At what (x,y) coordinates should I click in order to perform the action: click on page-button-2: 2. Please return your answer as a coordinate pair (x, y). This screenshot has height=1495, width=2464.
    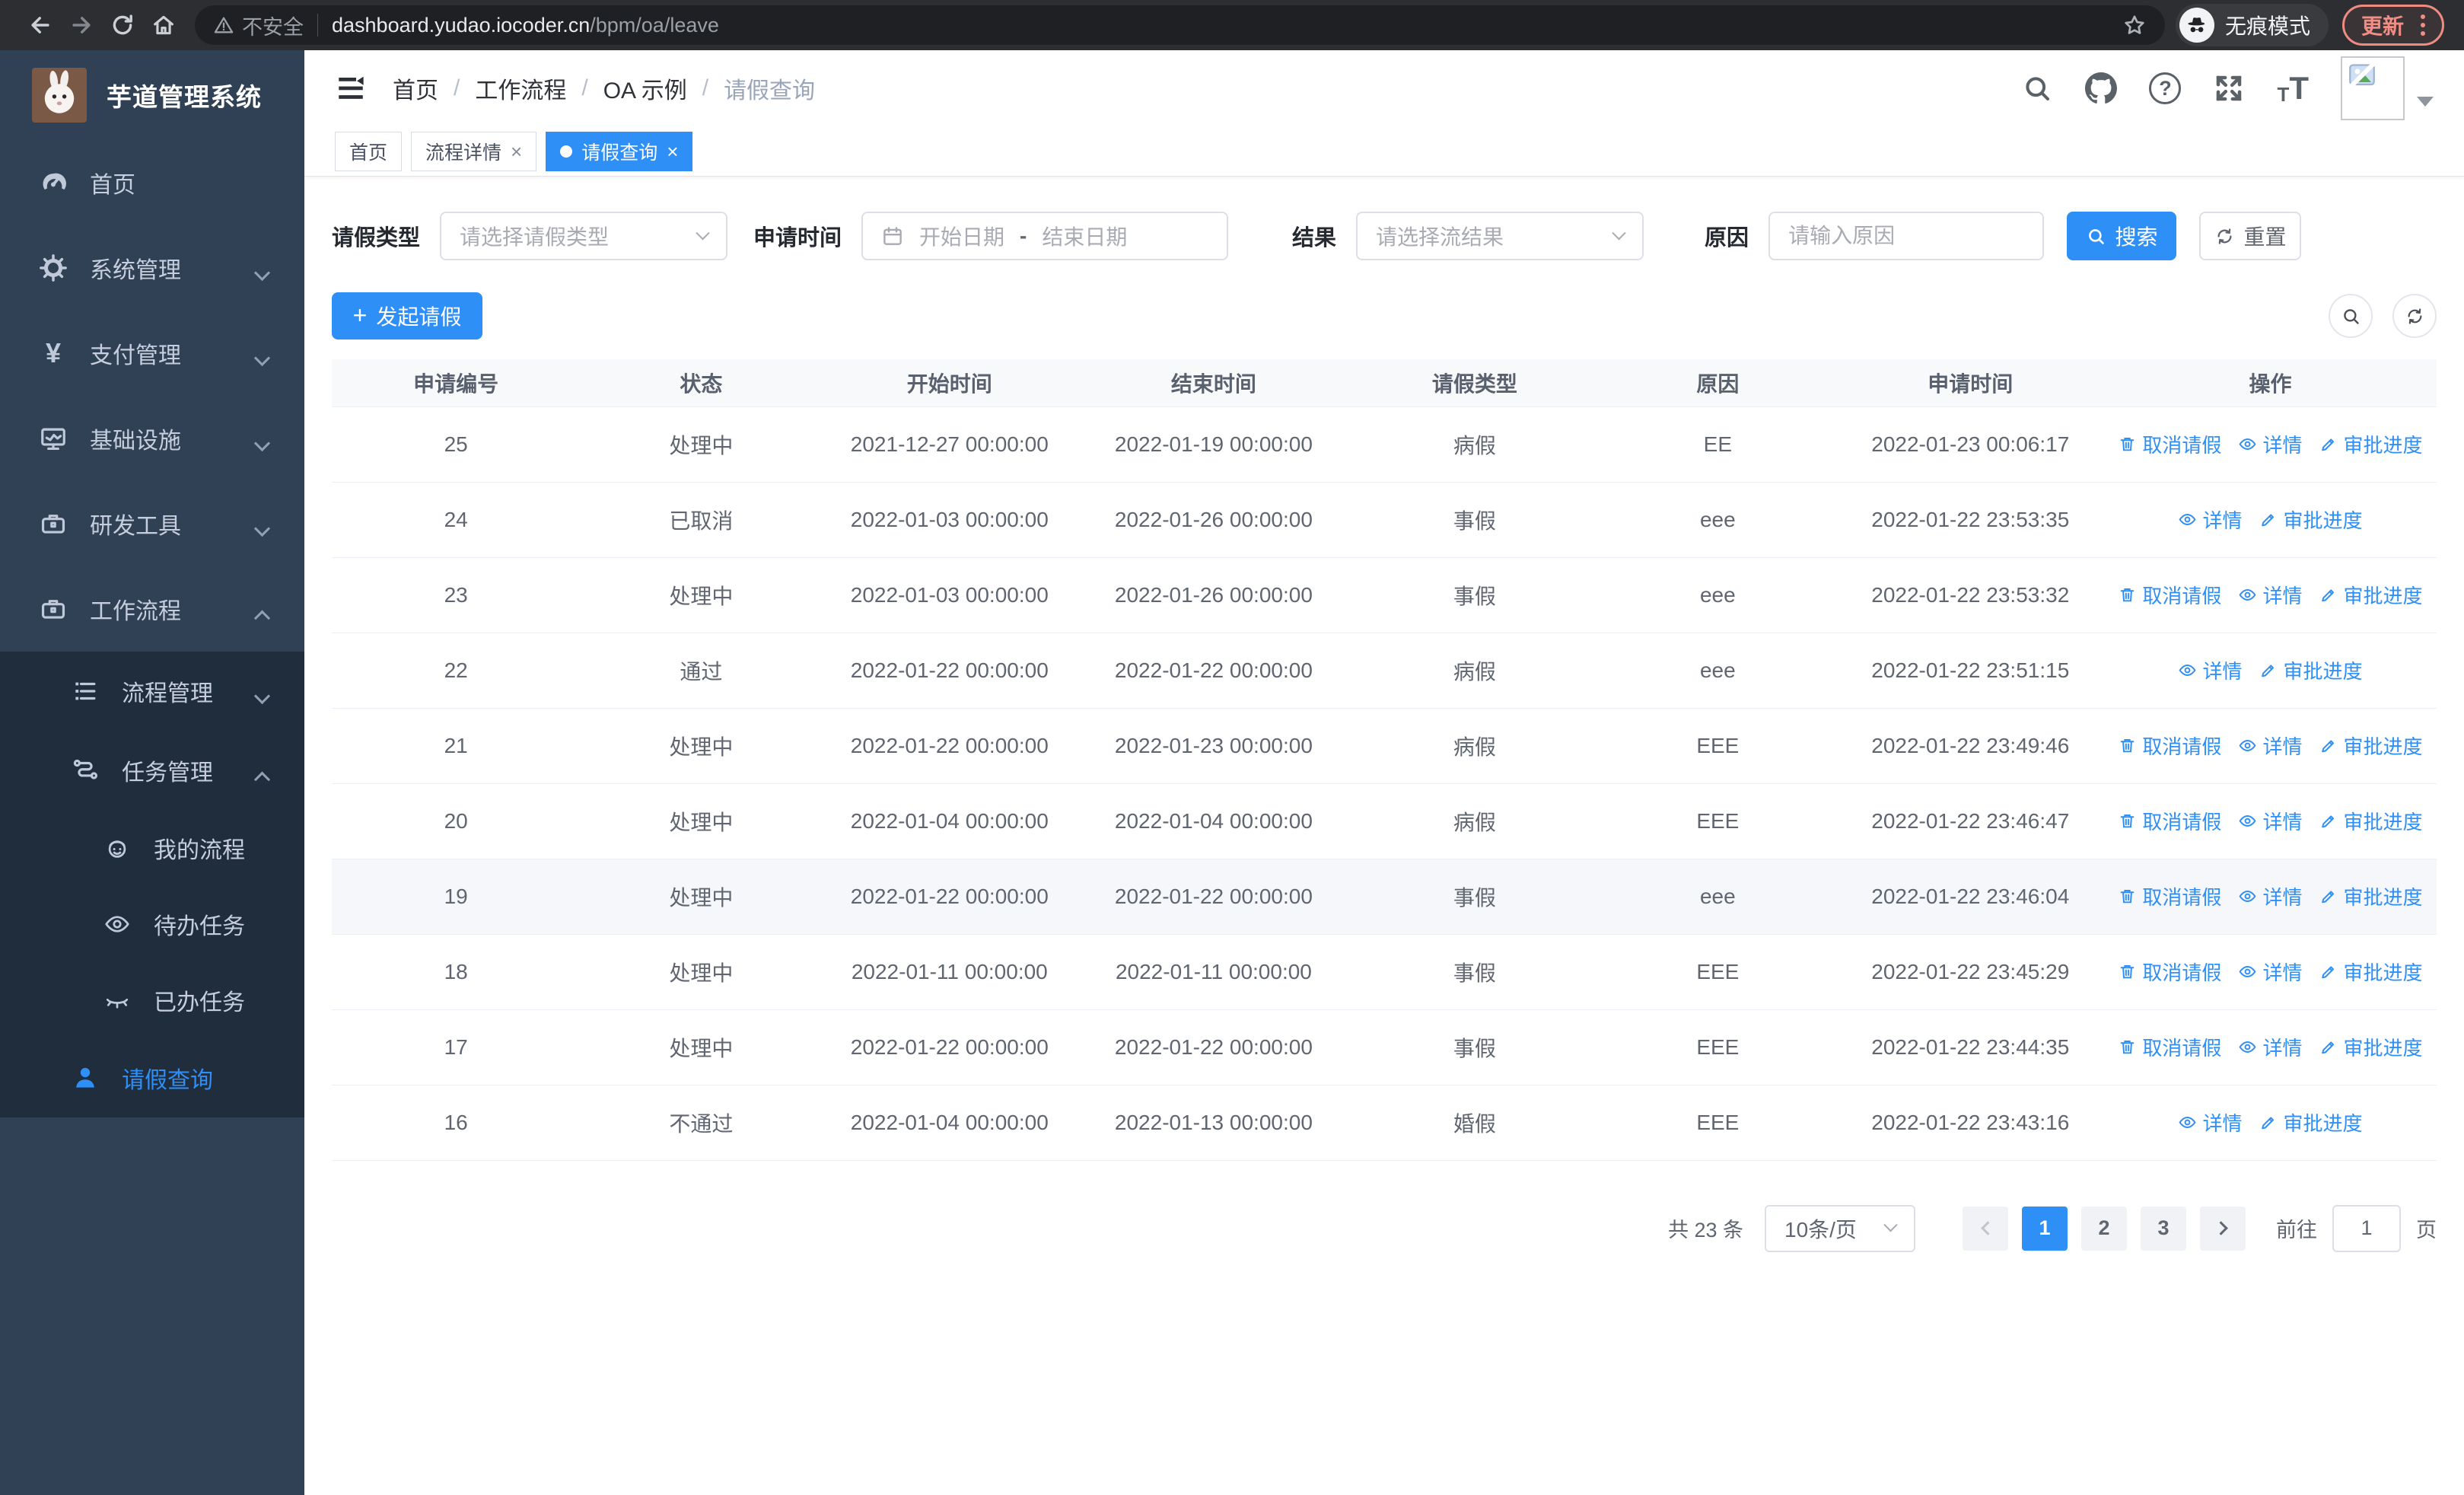
    Looking at the image, I should click on (2104, 1229).